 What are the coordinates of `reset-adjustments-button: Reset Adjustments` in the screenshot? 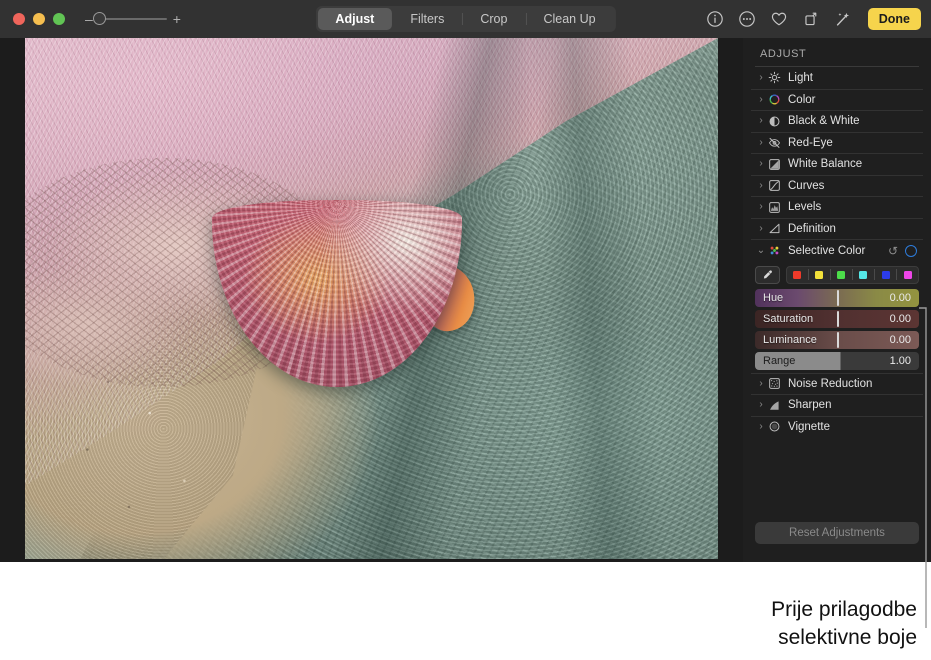 It's located at (837, 533).